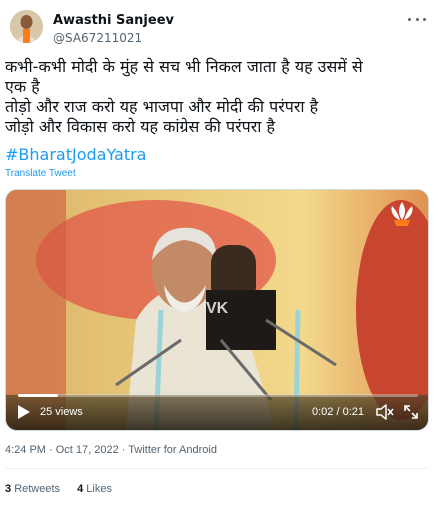 The width and height of the screenshot is (438, 505). I want to click on more-options-icon, so click(417, 19).